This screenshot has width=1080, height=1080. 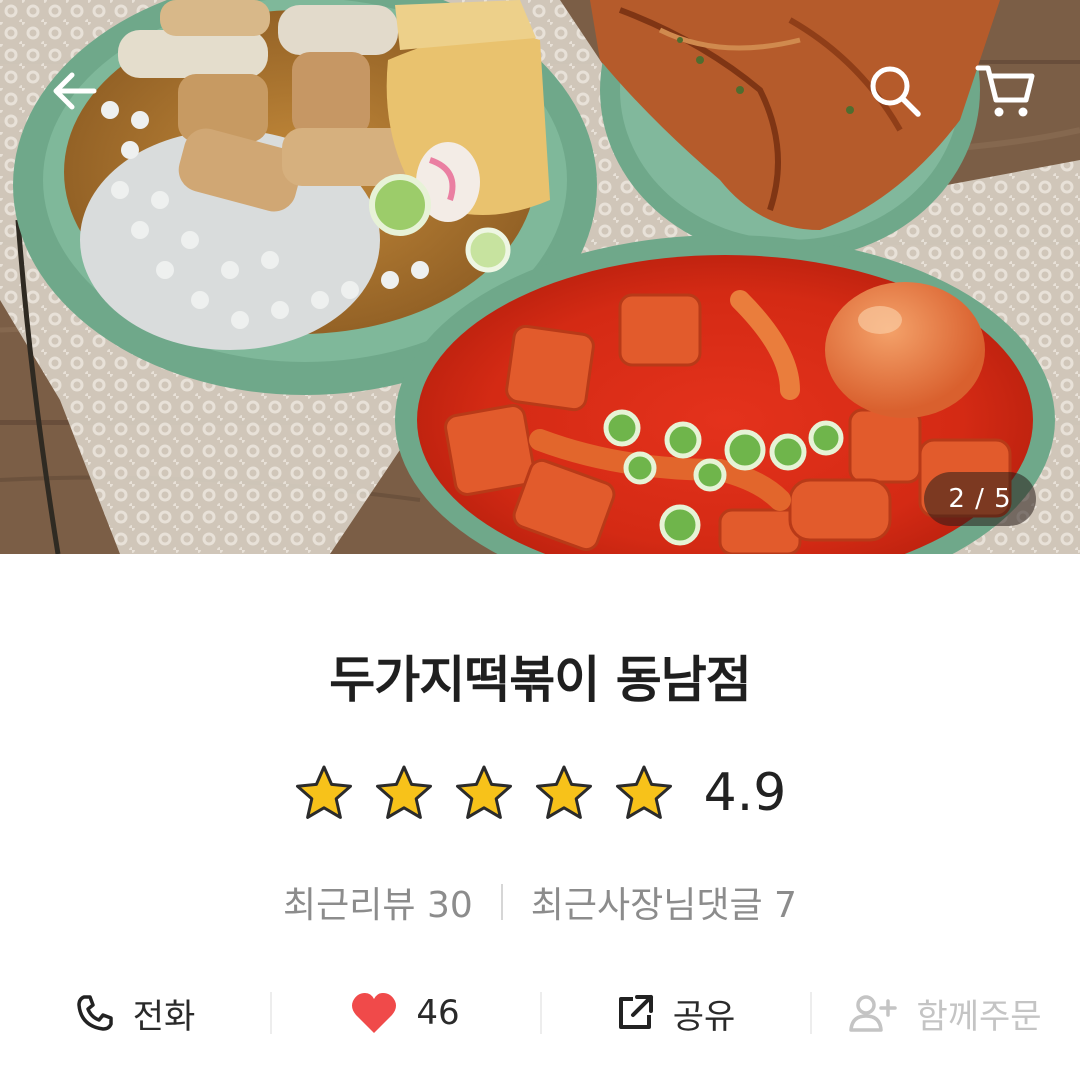 I want to click on review-summary: 최근리뷰 30 최근사장님댓글 7, so click(x=540, y=902).